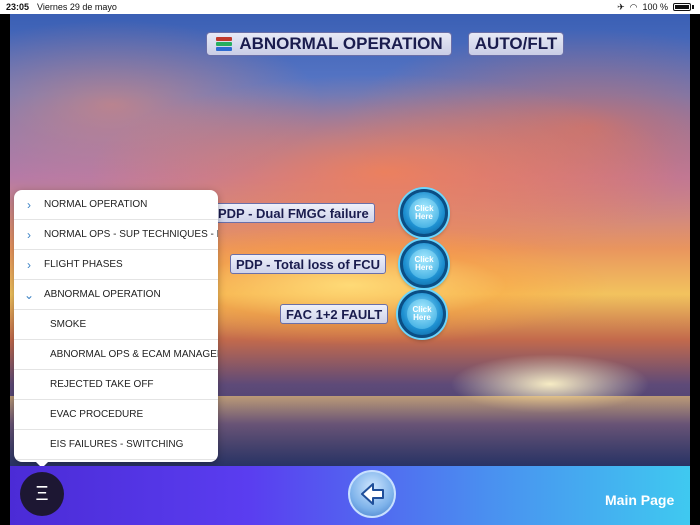 The height and width of the screenshot is (525, 700). Describe the element at coordinates (116, 445) in the screenshot. I see `menu-subitem-eis-failures: EIS FAILURES - SWITCHING` at that location.